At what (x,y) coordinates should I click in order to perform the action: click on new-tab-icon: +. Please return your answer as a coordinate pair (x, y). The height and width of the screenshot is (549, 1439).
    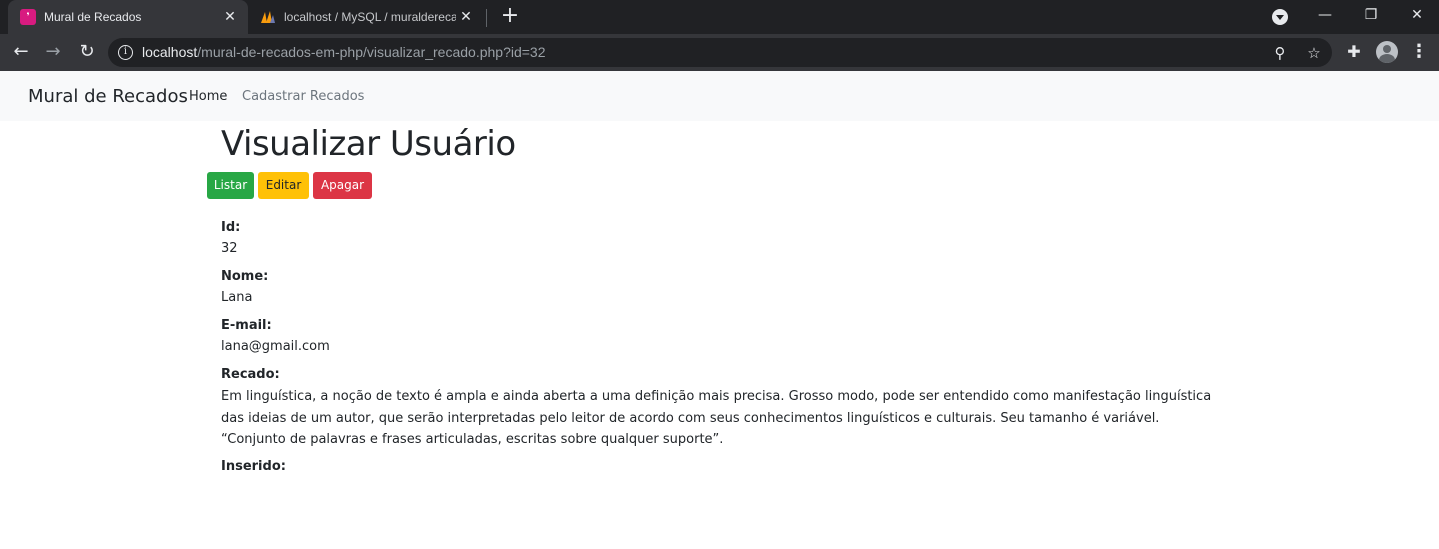
    Looking at the image, I should click on (510, 16).